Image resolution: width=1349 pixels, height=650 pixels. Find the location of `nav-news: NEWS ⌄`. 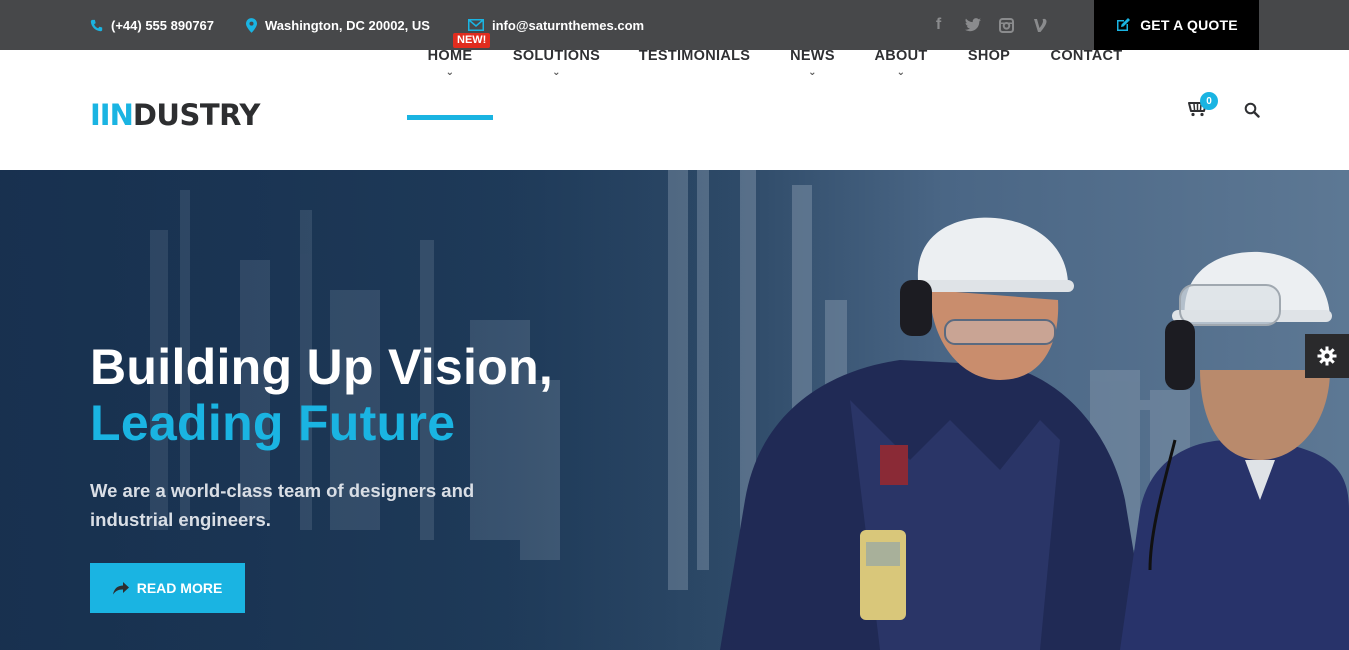

nav-news: NEWS ⌄ is located at coordinates (812, 60).